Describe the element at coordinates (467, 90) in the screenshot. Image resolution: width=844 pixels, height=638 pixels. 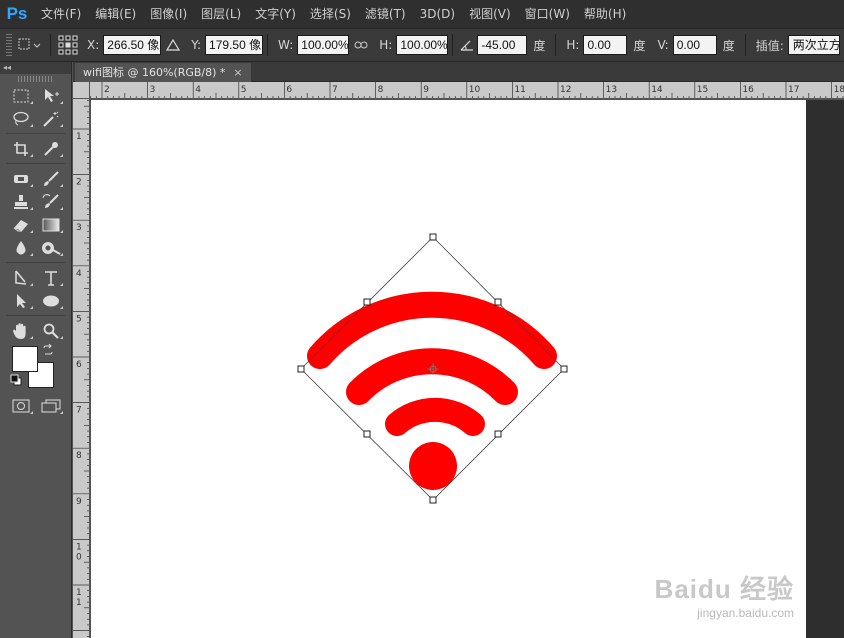
I see `horizontal-ruler: 2 3 4 5 6 7 8 9 10 11 12 13 14 15 16 17 18` at that location.